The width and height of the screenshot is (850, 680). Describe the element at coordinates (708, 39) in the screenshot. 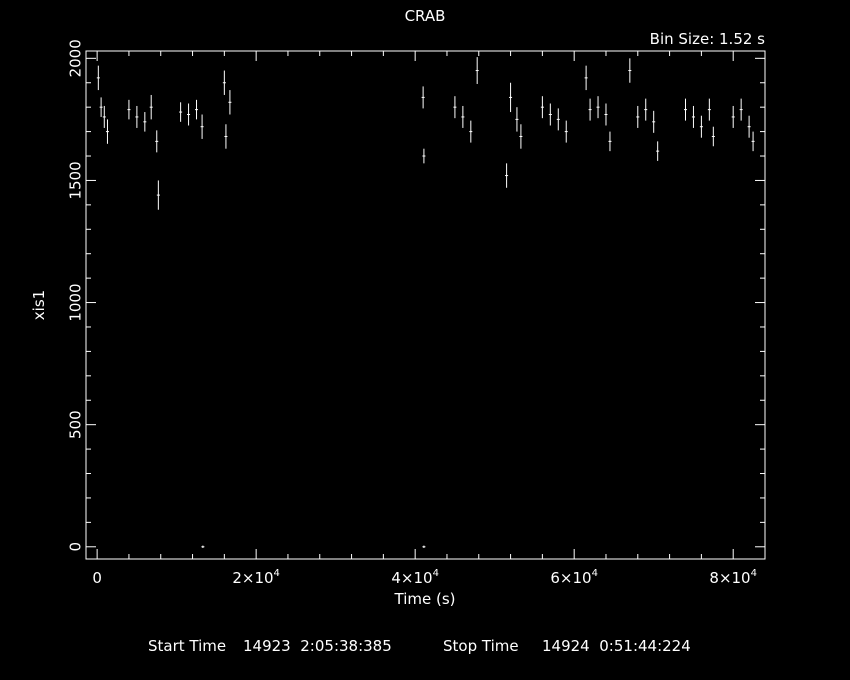

I see `bin-size-label: Bin Size: 1.52 s` at that location.